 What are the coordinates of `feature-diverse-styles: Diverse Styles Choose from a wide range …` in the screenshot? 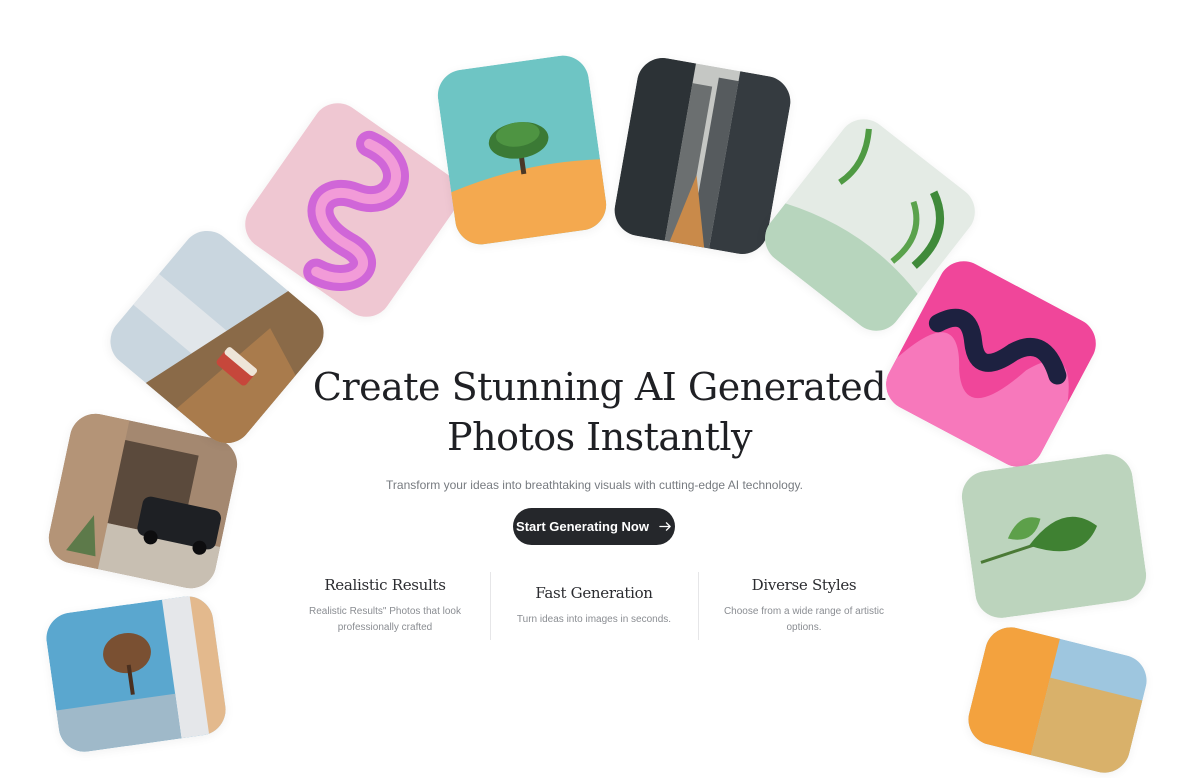 It's located at (804, 606).